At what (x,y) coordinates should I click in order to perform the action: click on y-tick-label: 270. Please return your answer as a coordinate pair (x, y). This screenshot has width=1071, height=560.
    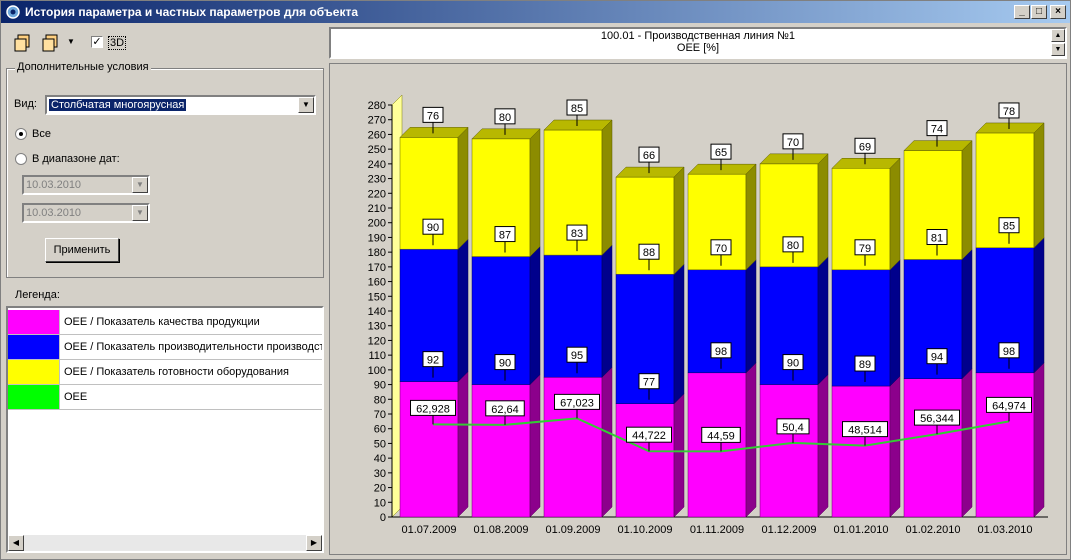
    Looking at the image, I should click on (377, 121).